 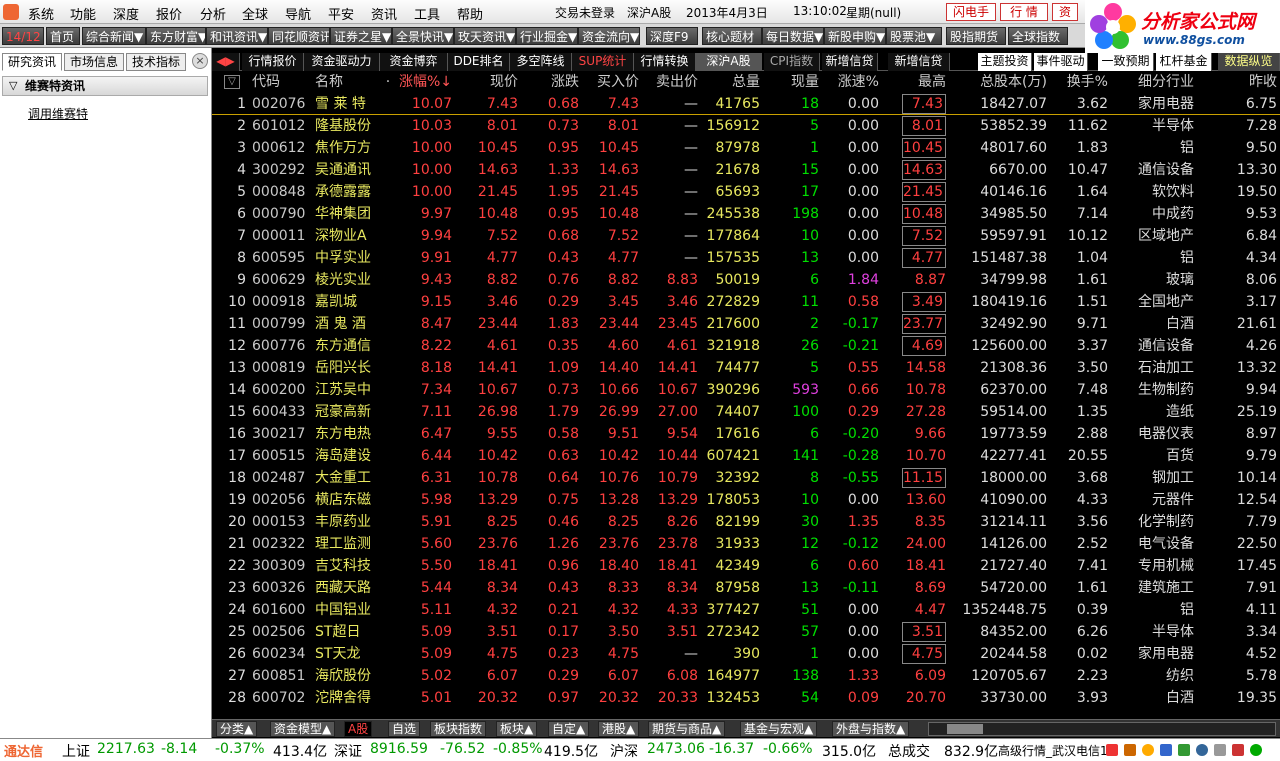 What do you see at coordinates (541, 62) in the screenshot?
I see `tab-bull-bear: 多空阵线` at bounding box center [541, 62].